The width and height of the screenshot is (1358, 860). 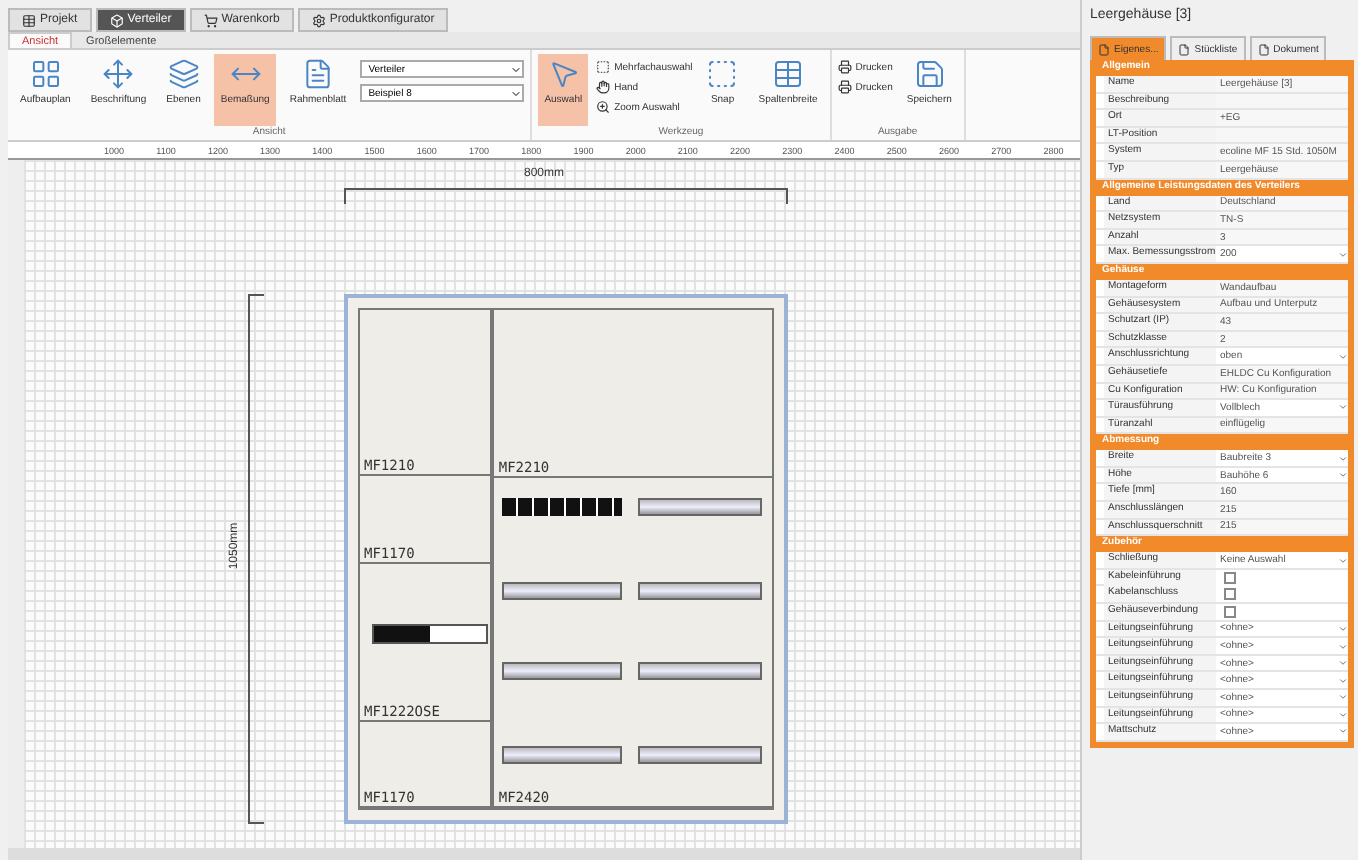 What do you see at coordinates (430, 634) in the screenshot?
I see `device-drawing` at bounding box center [430, 634].